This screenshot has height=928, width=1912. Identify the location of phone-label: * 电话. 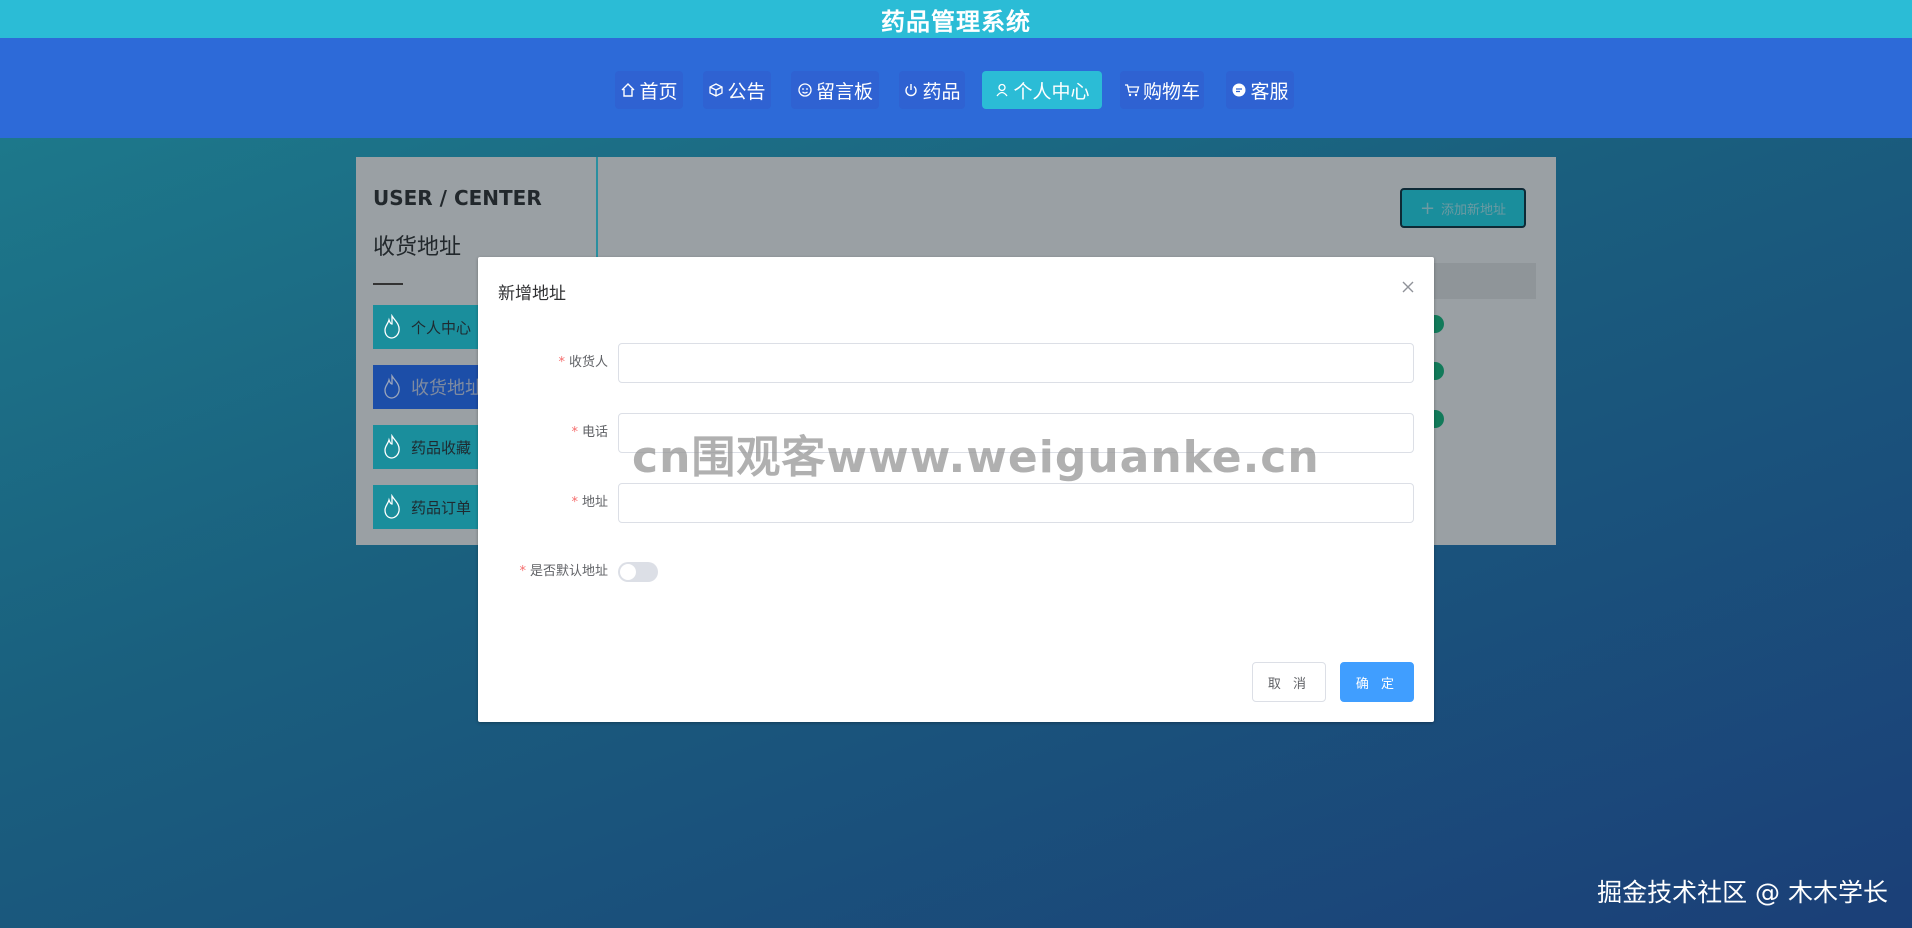
(589, 432).